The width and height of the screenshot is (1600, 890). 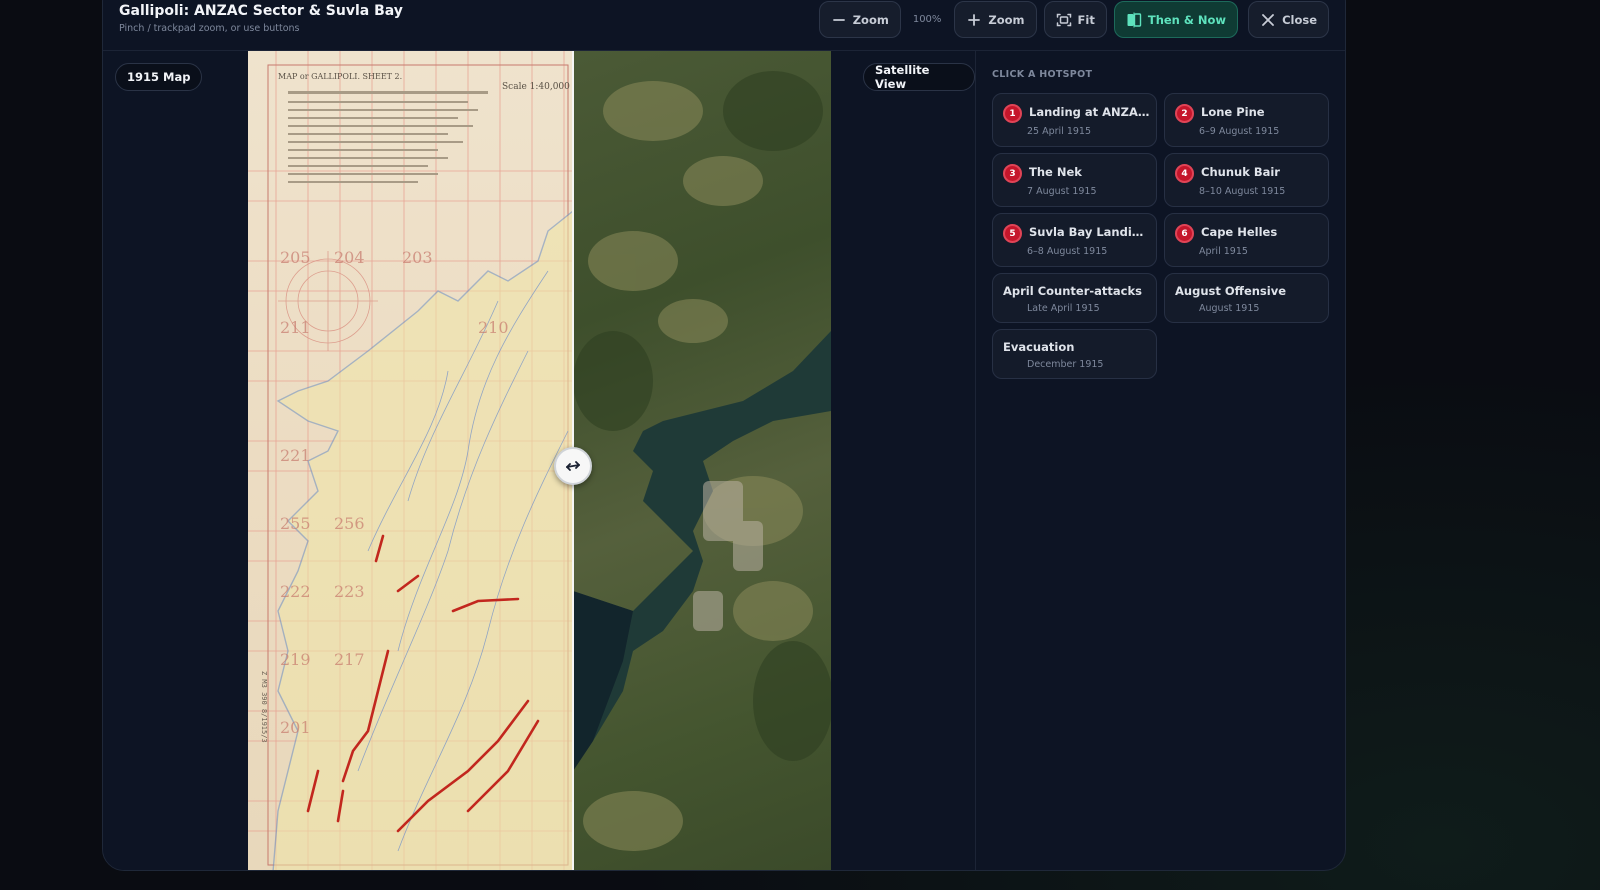 I want to click on hotspot-date: 25 April 1915, so click(x=1059, y=131).